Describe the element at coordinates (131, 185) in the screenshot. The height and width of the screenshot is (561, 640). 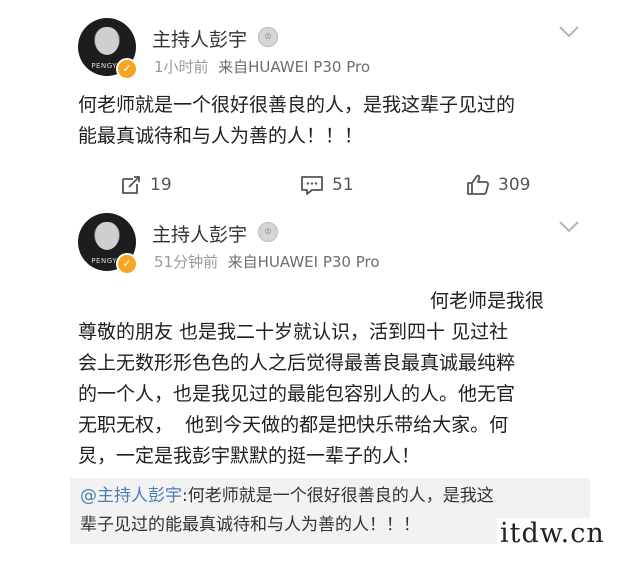
I see `repost-icon` at that location.